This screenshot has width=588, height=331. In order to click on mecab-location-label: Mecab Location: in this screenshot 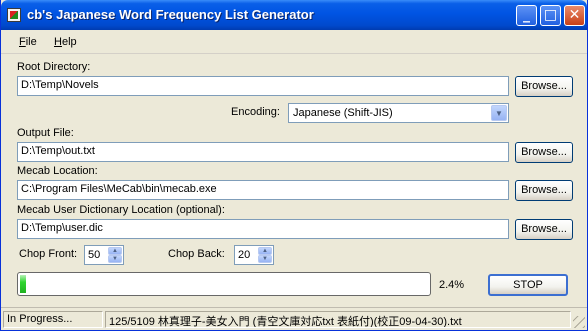, I will do `click(57, 171)`.